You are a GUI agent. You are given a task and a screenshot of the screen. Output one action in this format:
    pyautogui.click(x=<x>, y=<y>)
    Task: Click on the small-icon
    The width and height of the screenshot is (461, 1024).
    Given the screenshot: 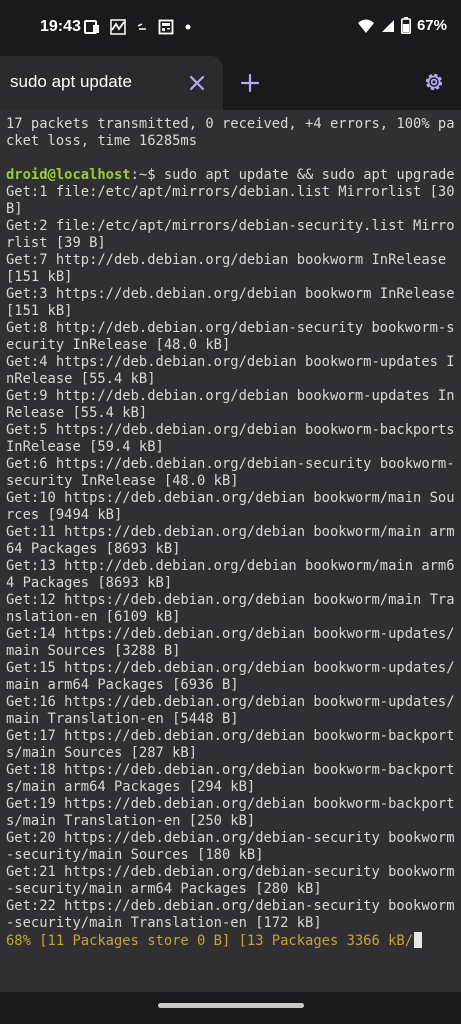 What is the action you would take?
    pyautogui.click(x=141, y=26)
    